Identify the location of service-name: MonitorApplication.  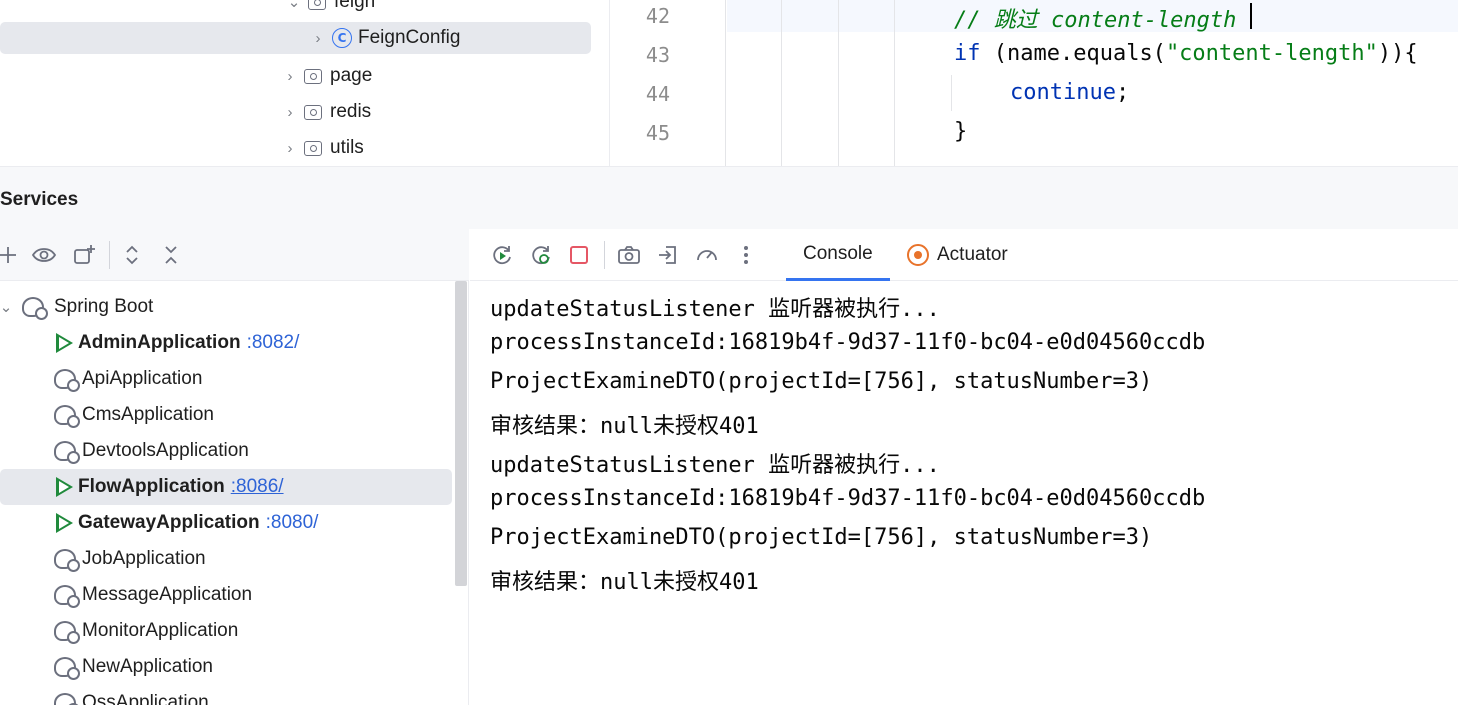
(160, 630).